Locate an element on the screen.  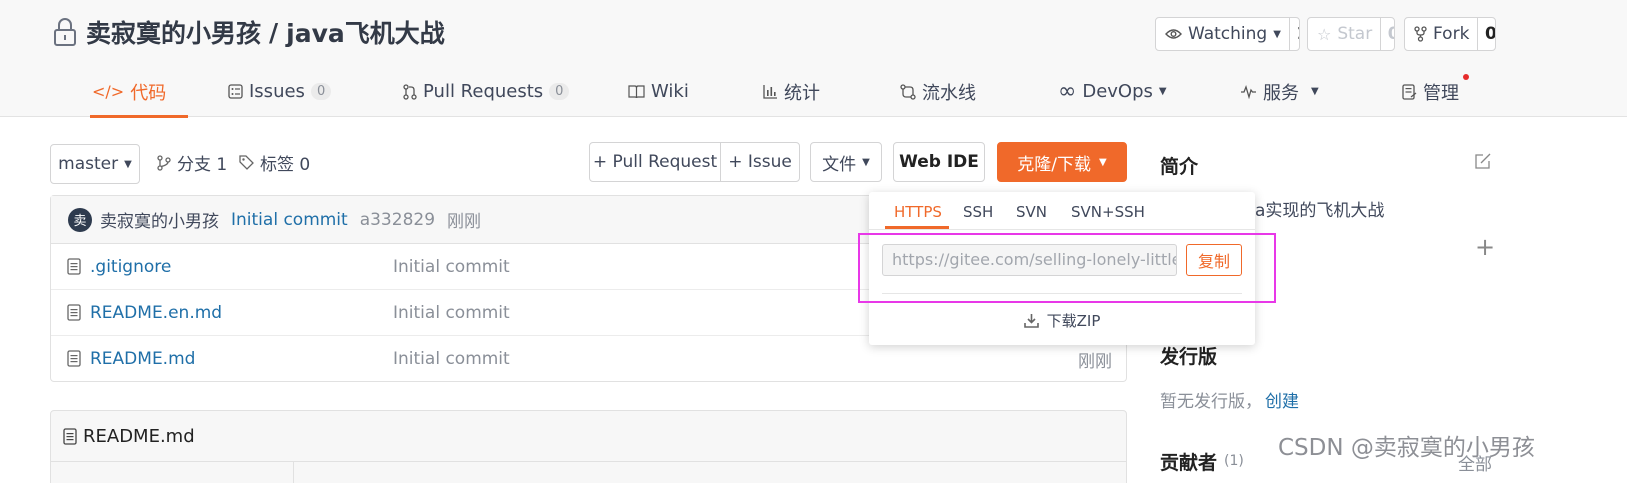
tab-devops: ∞ DevOps ▼ is located at coordinates (1112, 91).